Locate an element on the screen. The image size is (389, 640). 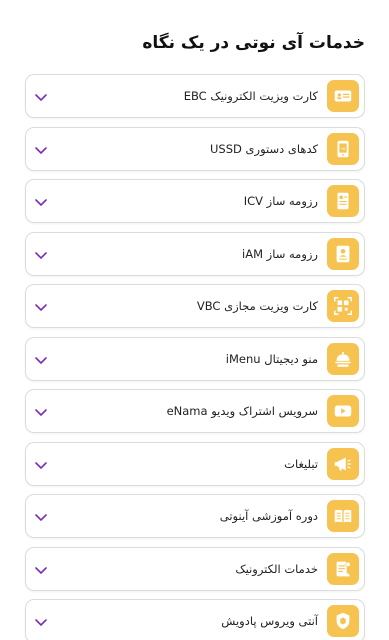
video-play-icon is located at coordinates (343, 411).